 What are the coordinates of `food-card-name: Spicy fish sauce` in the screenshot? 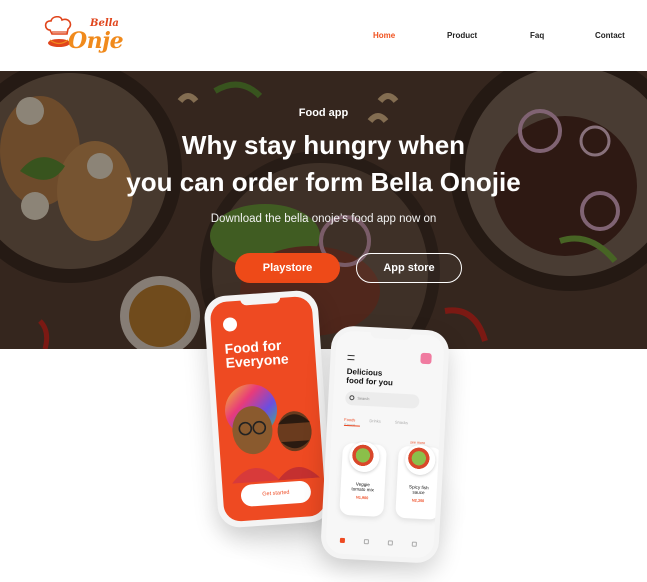 It's located at (418, 490).